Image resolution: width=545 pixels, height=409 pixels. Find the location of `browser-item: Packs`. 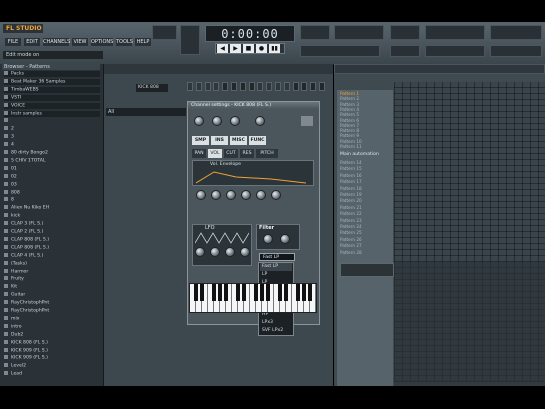

browser-item: Packs is located at coordinates (52, 74).